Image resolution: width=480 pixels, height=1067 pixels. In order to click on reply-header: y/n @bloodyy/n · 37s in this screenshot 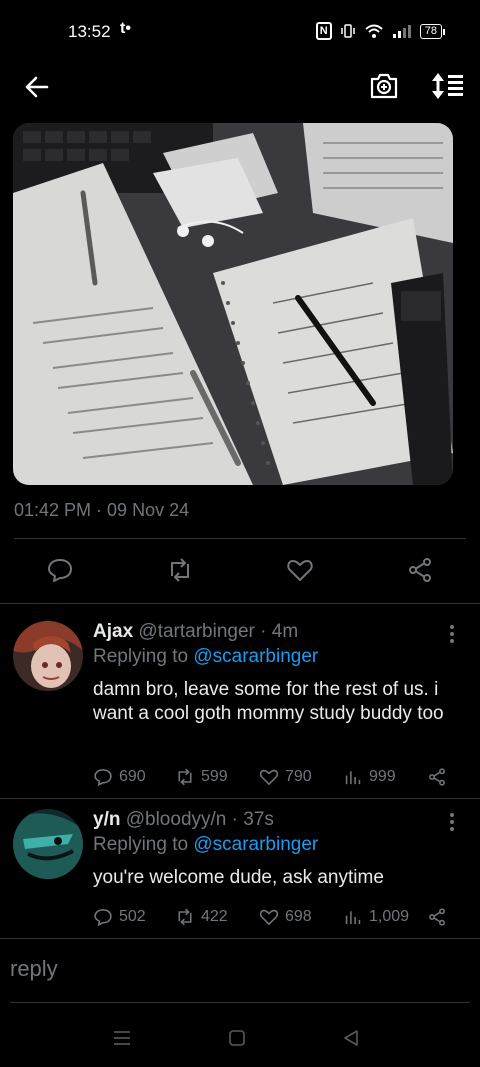, I will do `click(183, 820)`.